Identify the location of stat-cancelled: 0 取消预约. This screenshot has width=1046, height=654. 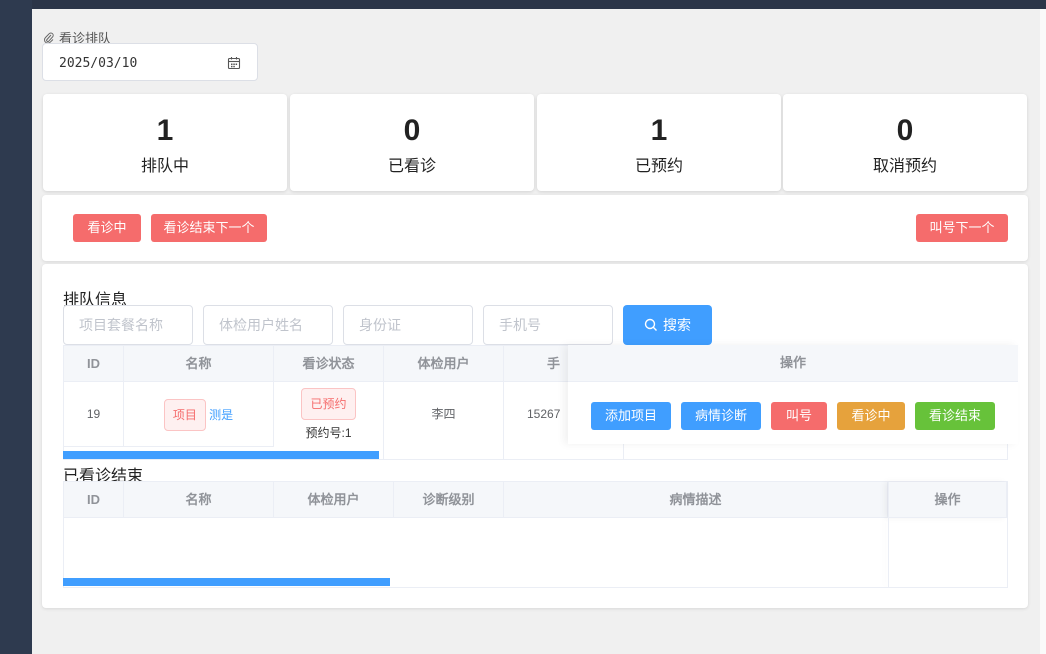
(905, 142).